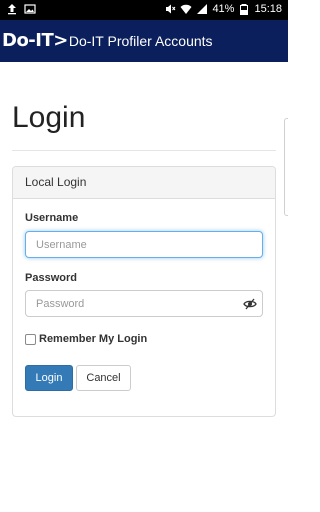 This screenshot has width=320, height=512. What do you see at coordinates (141, 41) in the screenshot?
I see `app-title: Do-IT Profiler Accounts` at bounding box center [141, 41].